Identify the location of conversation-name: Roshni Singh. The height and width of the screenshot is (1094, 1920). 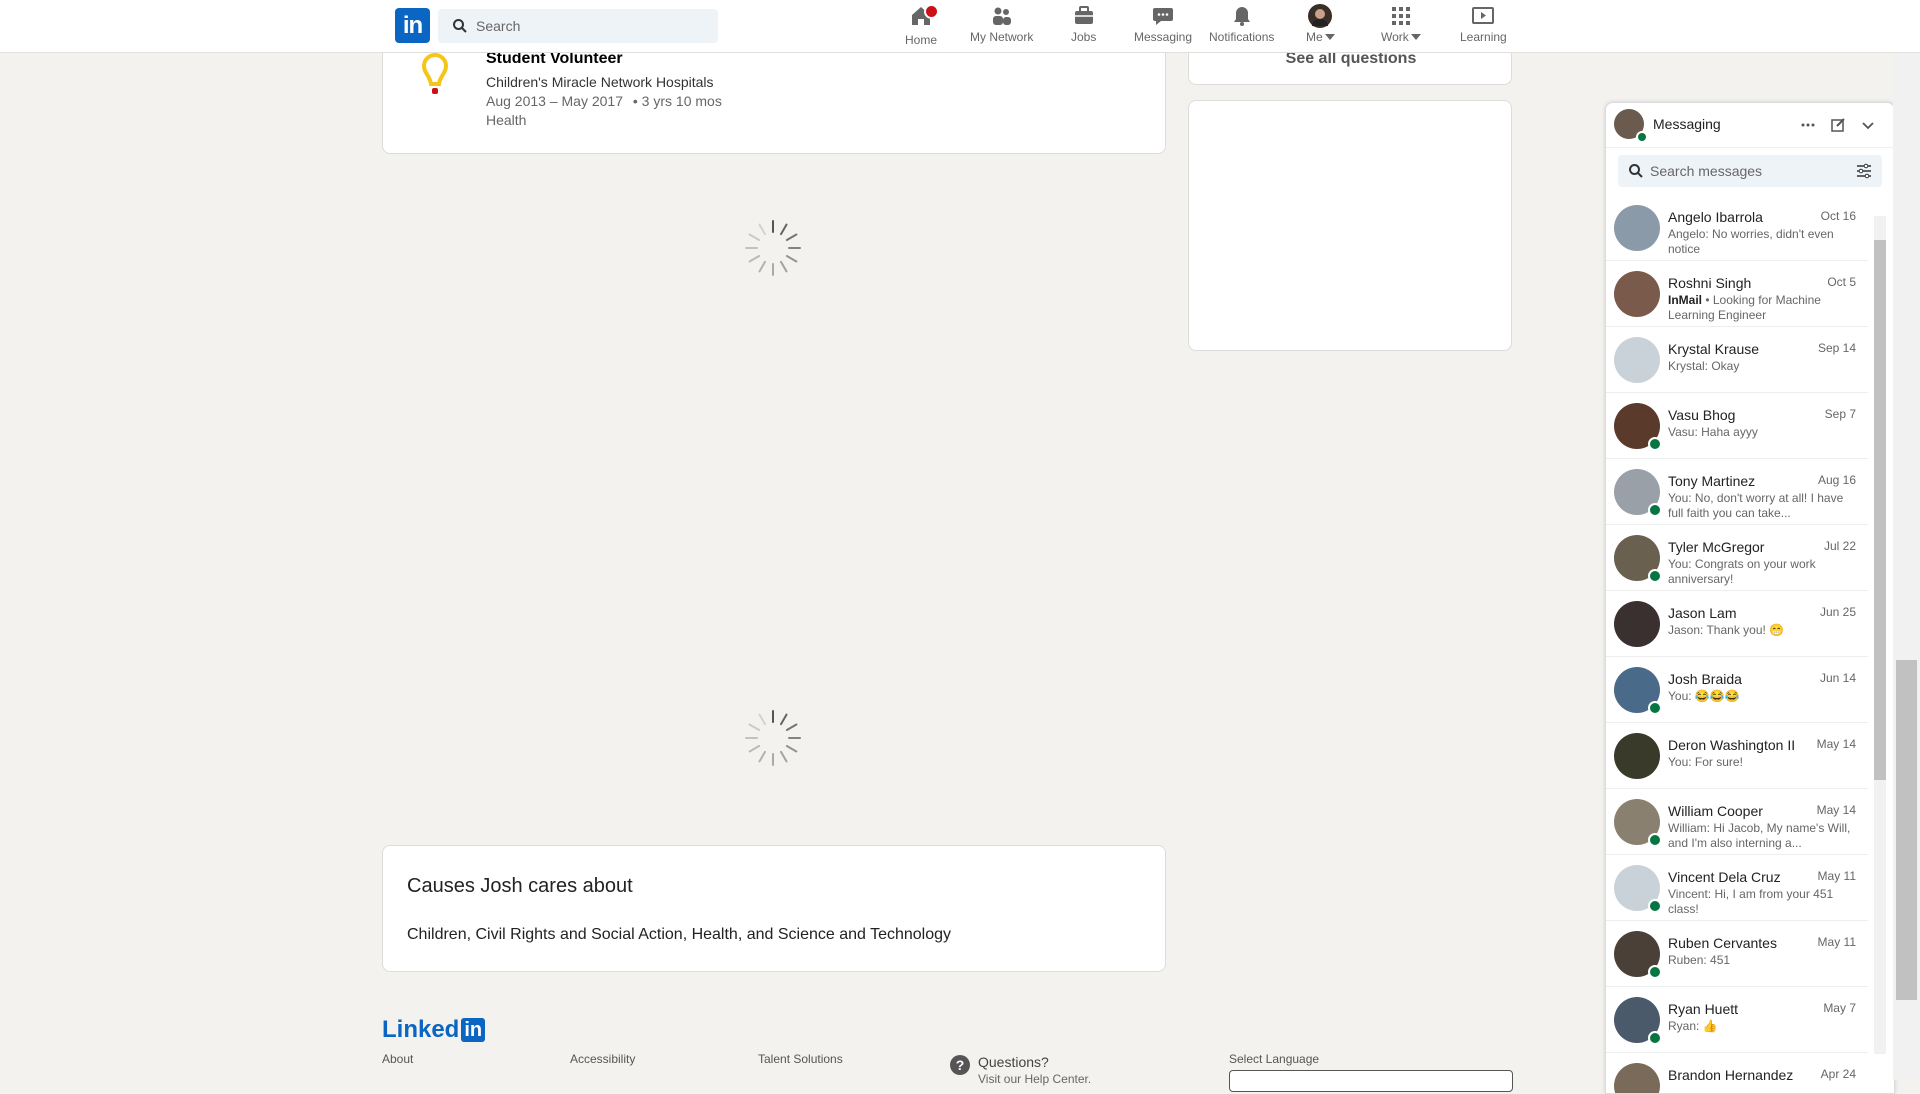
(1710, 283).